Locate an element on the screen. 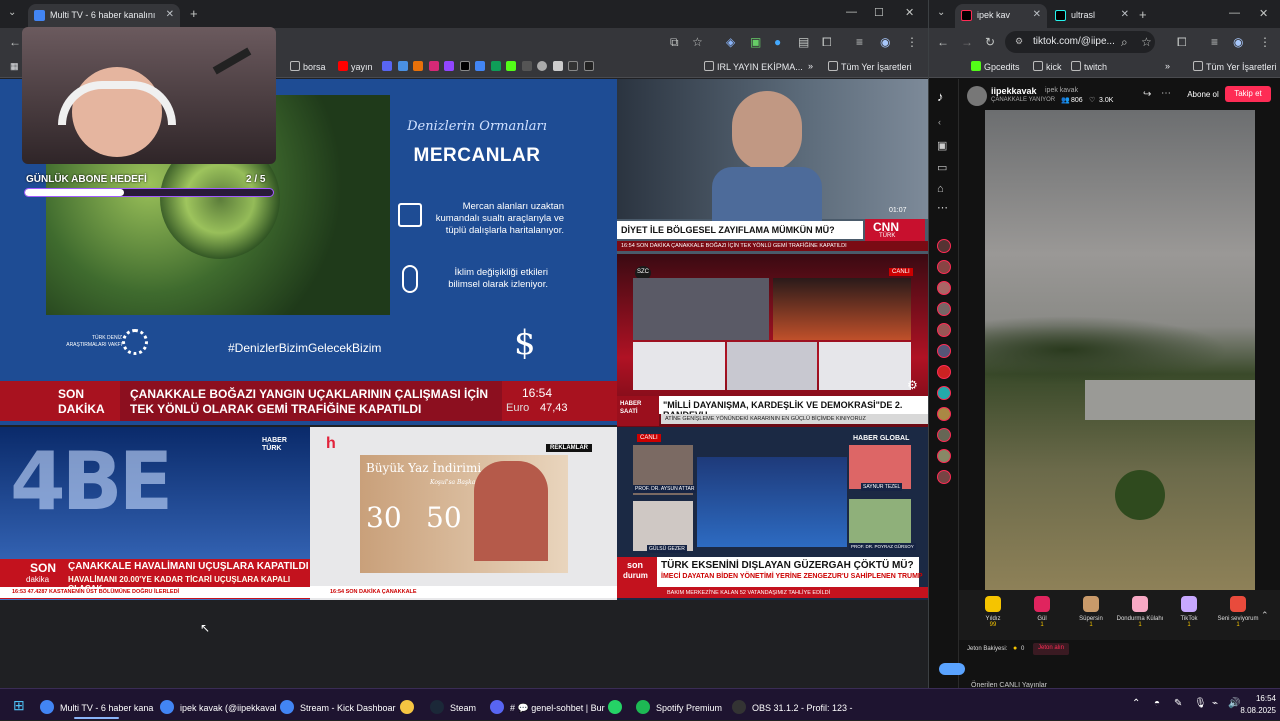 The width and height of the screenshot is (1280, 721). live-icon: ▭ is located at coordinates (942, 167).